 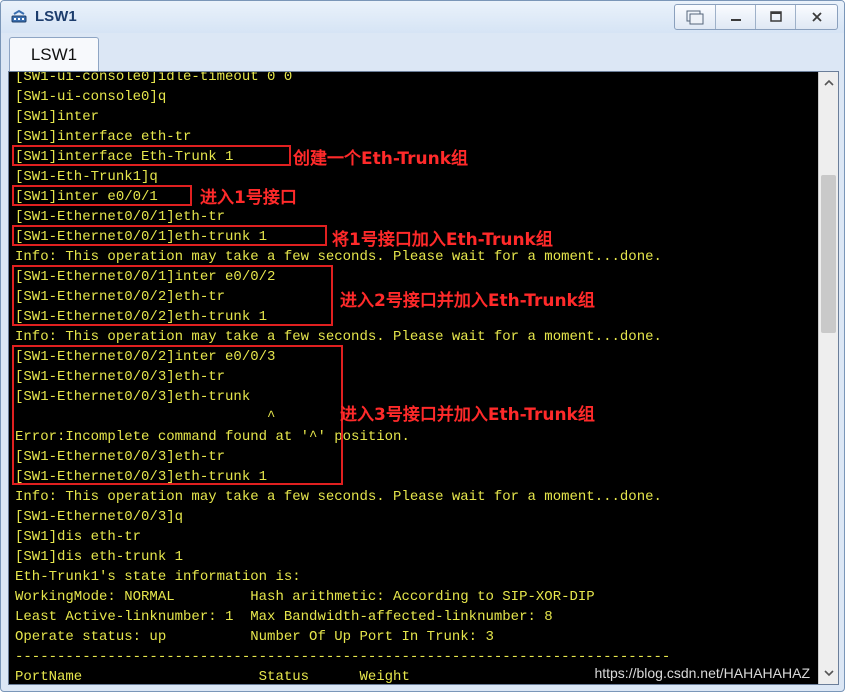 What do you see at coordinates (828, 378) in the screenshot?
I see `vertical-scrollbar` at bounding box center [828, 378].